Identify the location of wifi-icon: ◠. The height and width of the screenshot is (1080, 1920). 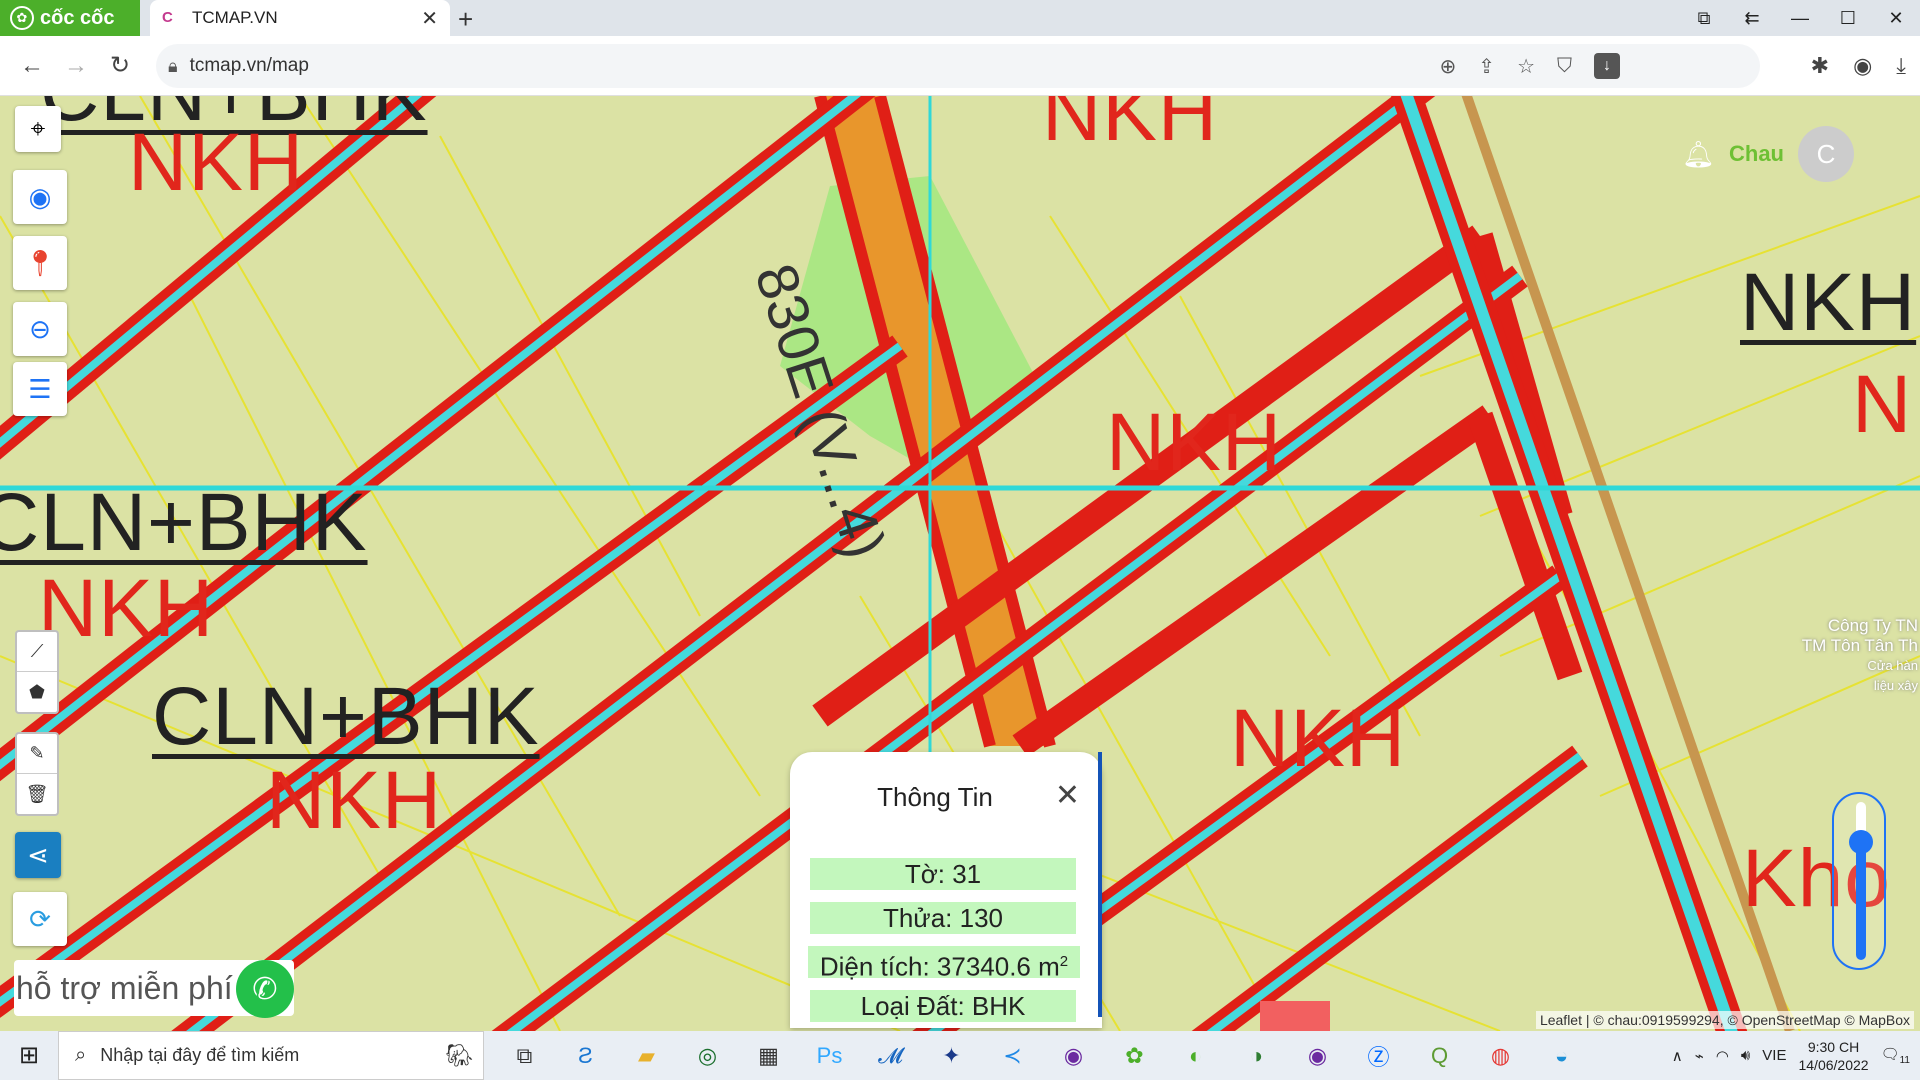
(1722, 1056).